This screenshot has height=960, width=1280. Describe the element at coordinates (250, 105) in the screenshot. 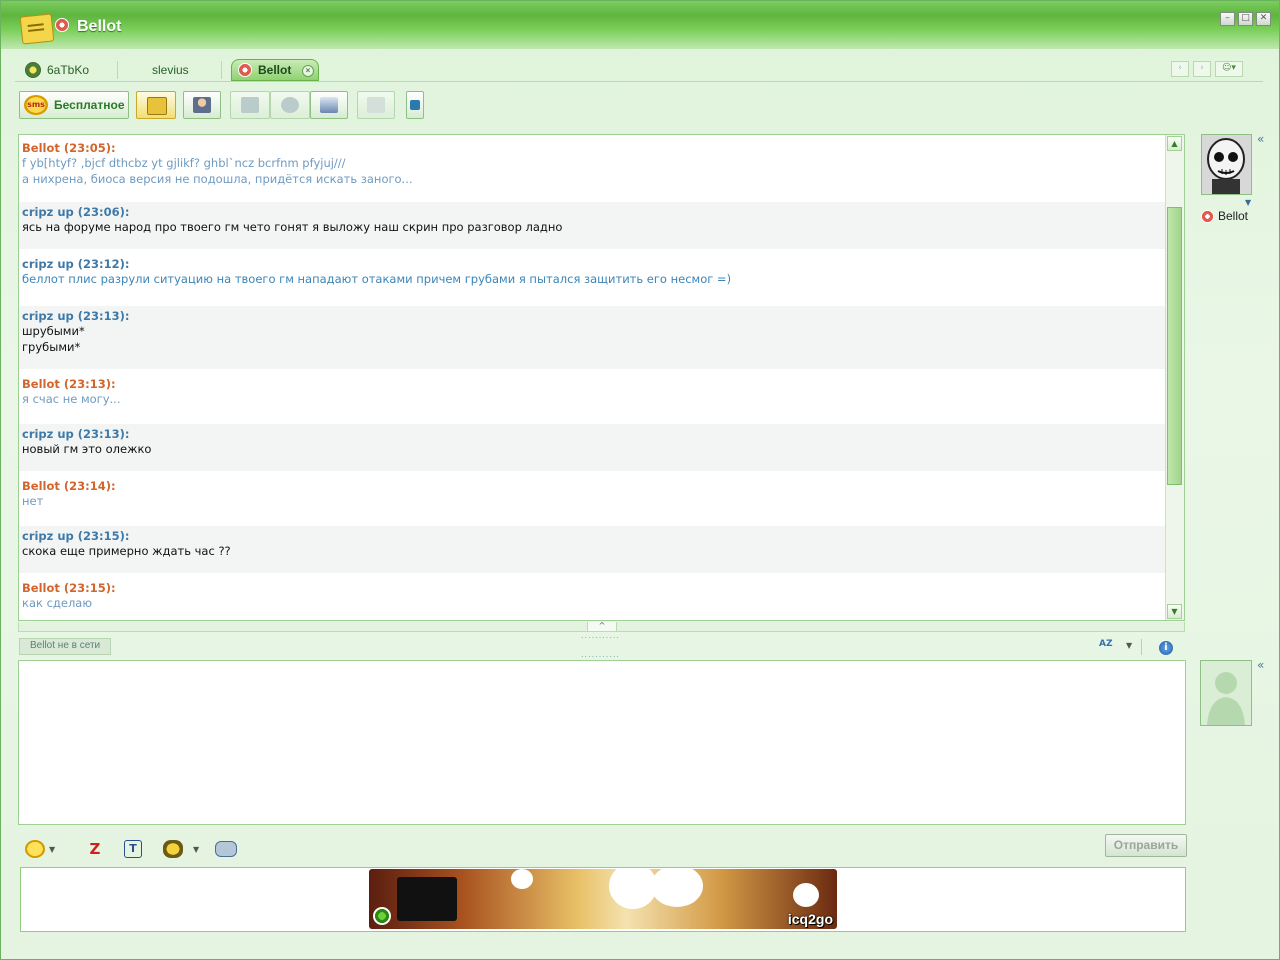

I see `call-button` at that location.